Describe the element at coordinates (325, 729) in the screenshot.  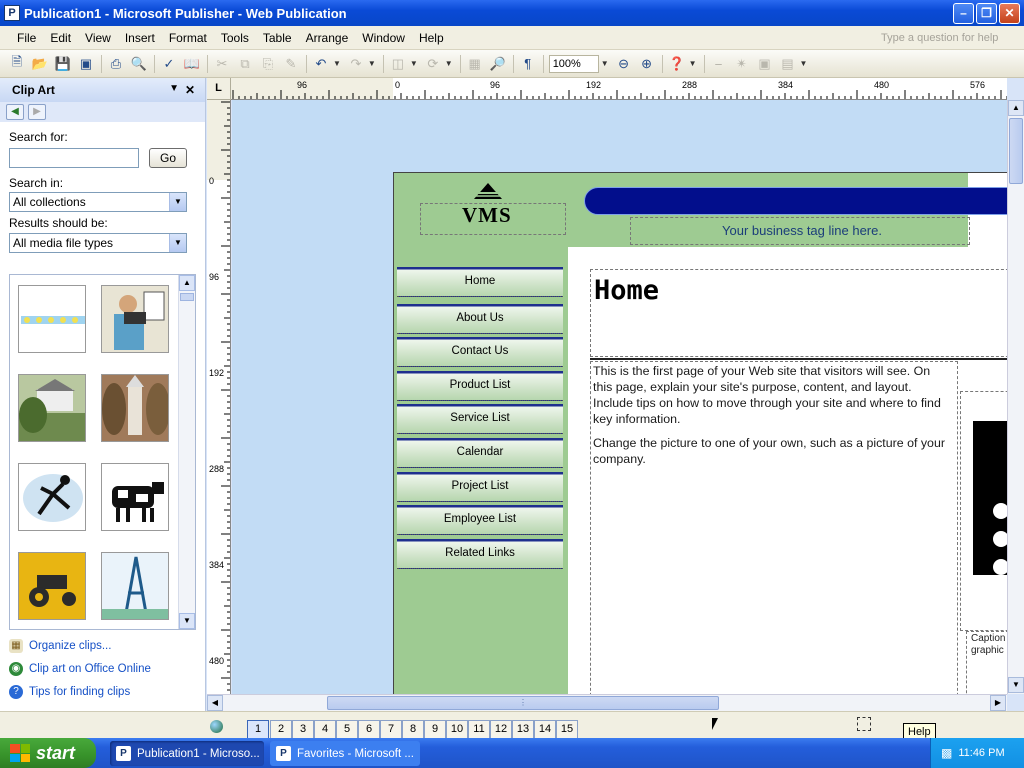
I see `page-button-4: 4` at that location.